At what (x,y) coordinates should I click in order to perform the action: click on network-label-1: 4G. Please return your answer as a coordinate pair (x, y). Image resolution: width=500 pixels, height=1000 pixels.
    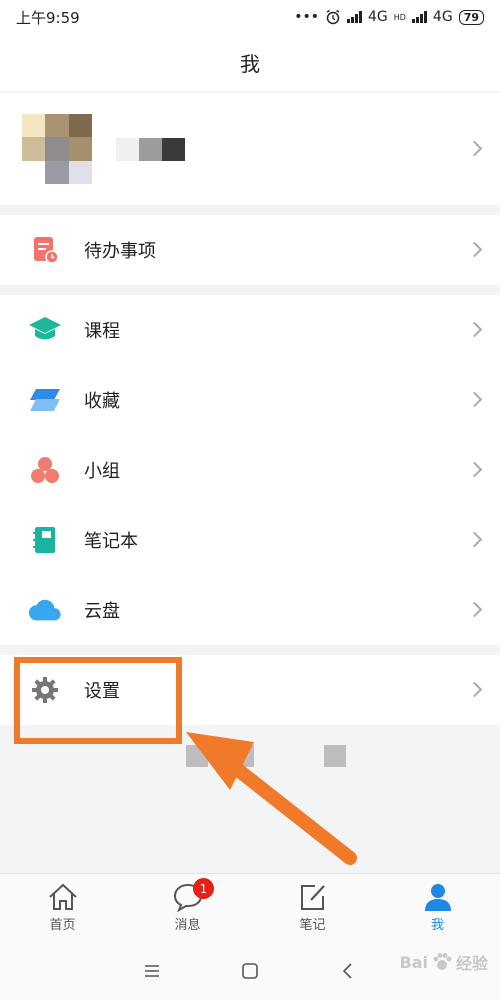
    Looking at the image, I should click on (377, 17).